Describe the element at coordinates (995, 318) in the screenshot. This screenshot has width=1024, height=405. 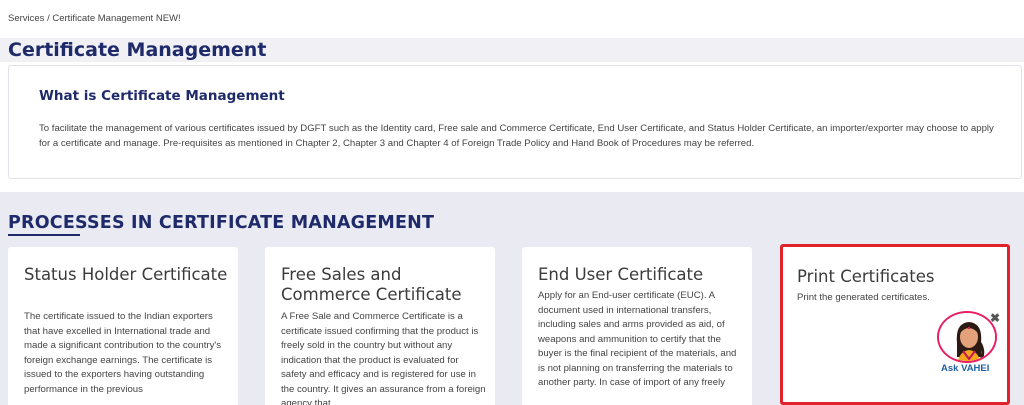
I see `close-icon: ✖` at that location.